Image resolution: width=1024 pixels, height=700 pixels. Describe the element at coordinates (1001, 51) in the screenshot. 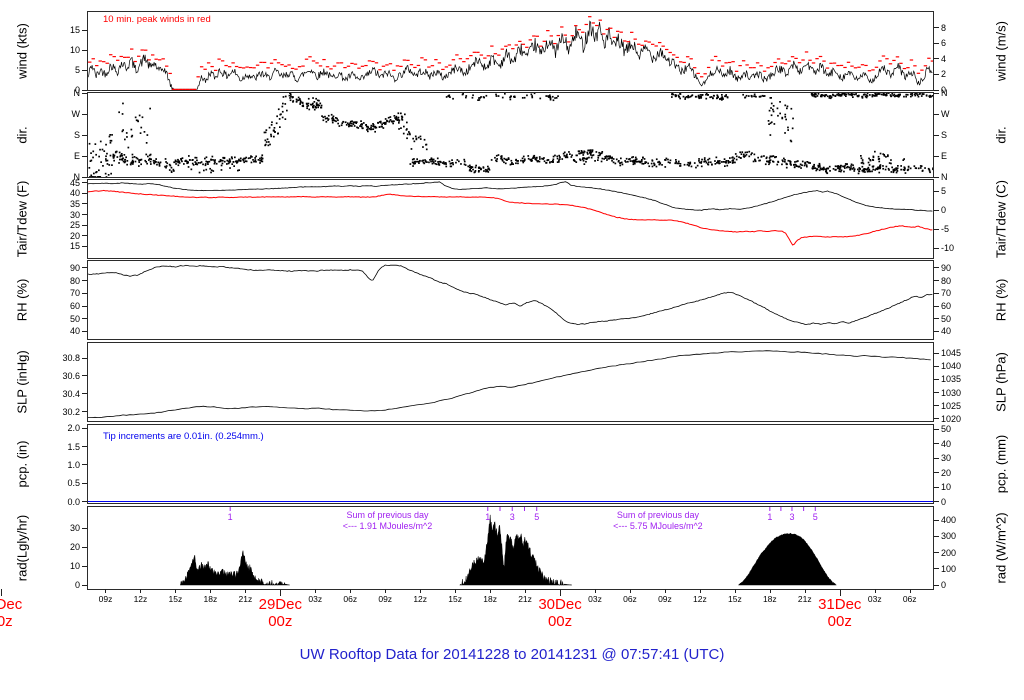

I see `wind-right-axis-title: wind (m/s)` at that location.